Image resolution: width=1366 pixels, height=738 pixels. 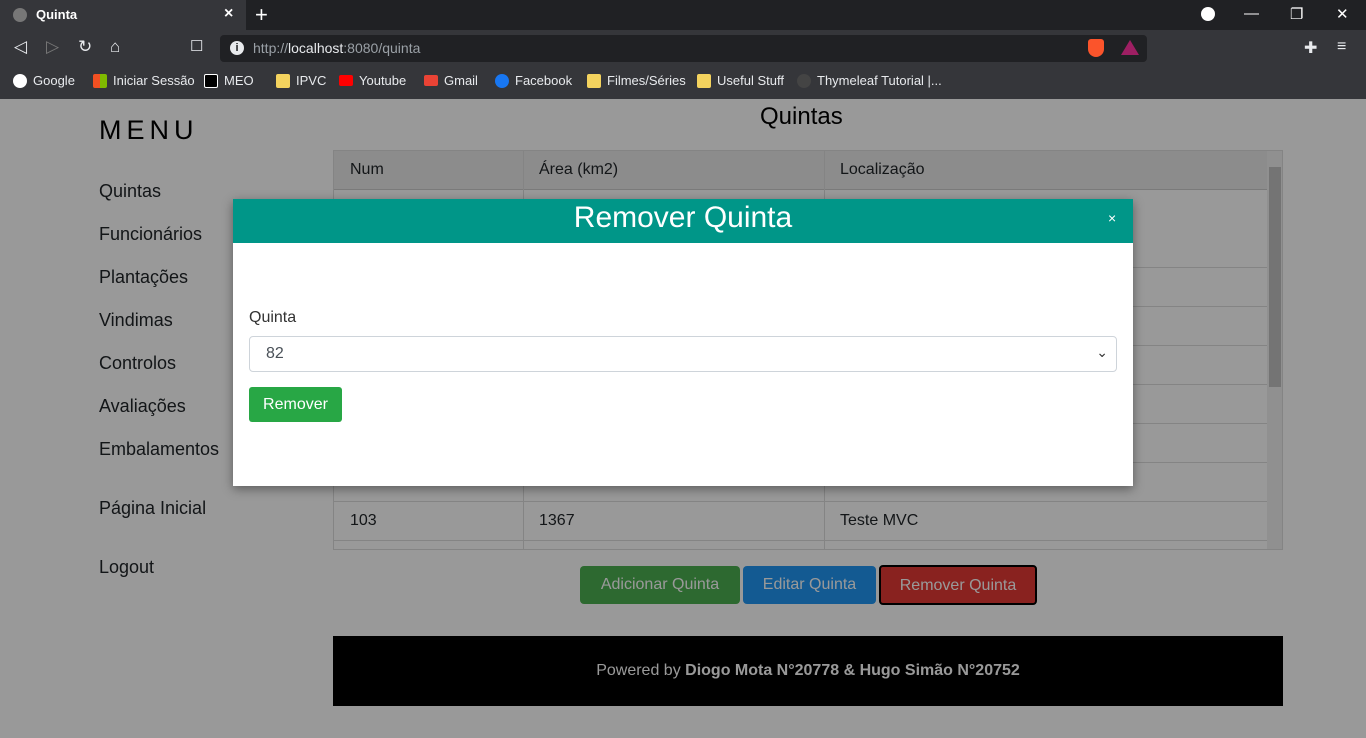 What do you see at coordinates (1102, 352) in the screenshot?
I see `chevron-down-icon: ⌄` at bounding box center [1102, 352].